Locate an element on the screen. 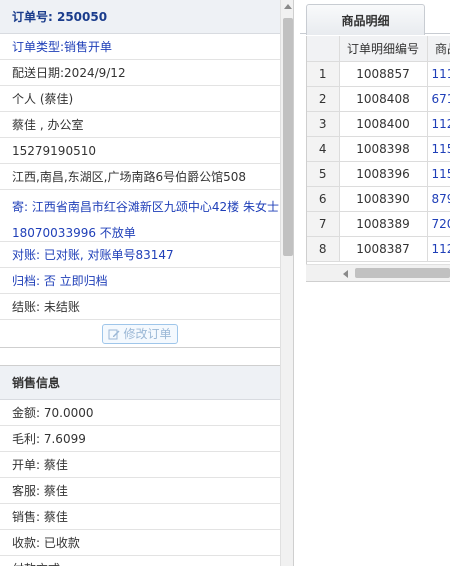 The image size is (450, 566). payment-method: 付款方式: is located at coordinates (140, 561).